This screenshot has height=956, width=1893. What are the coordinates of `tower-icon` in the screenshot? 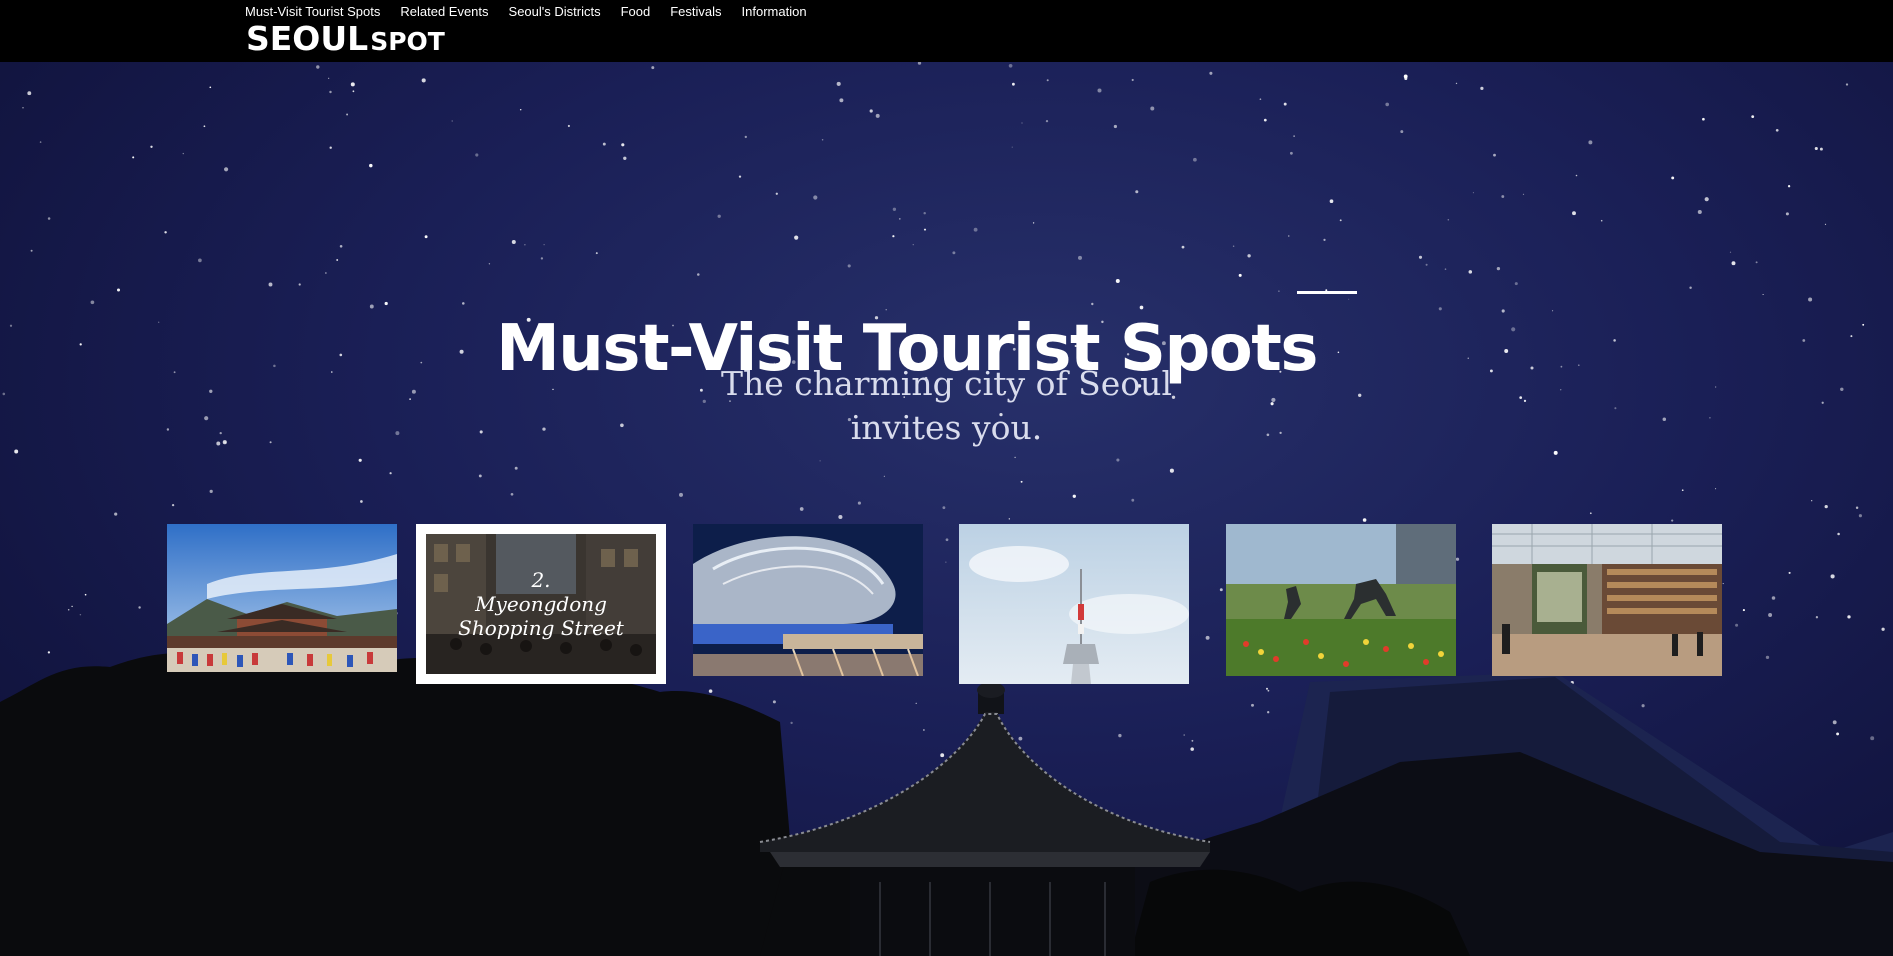 It's located at (1074, 604).